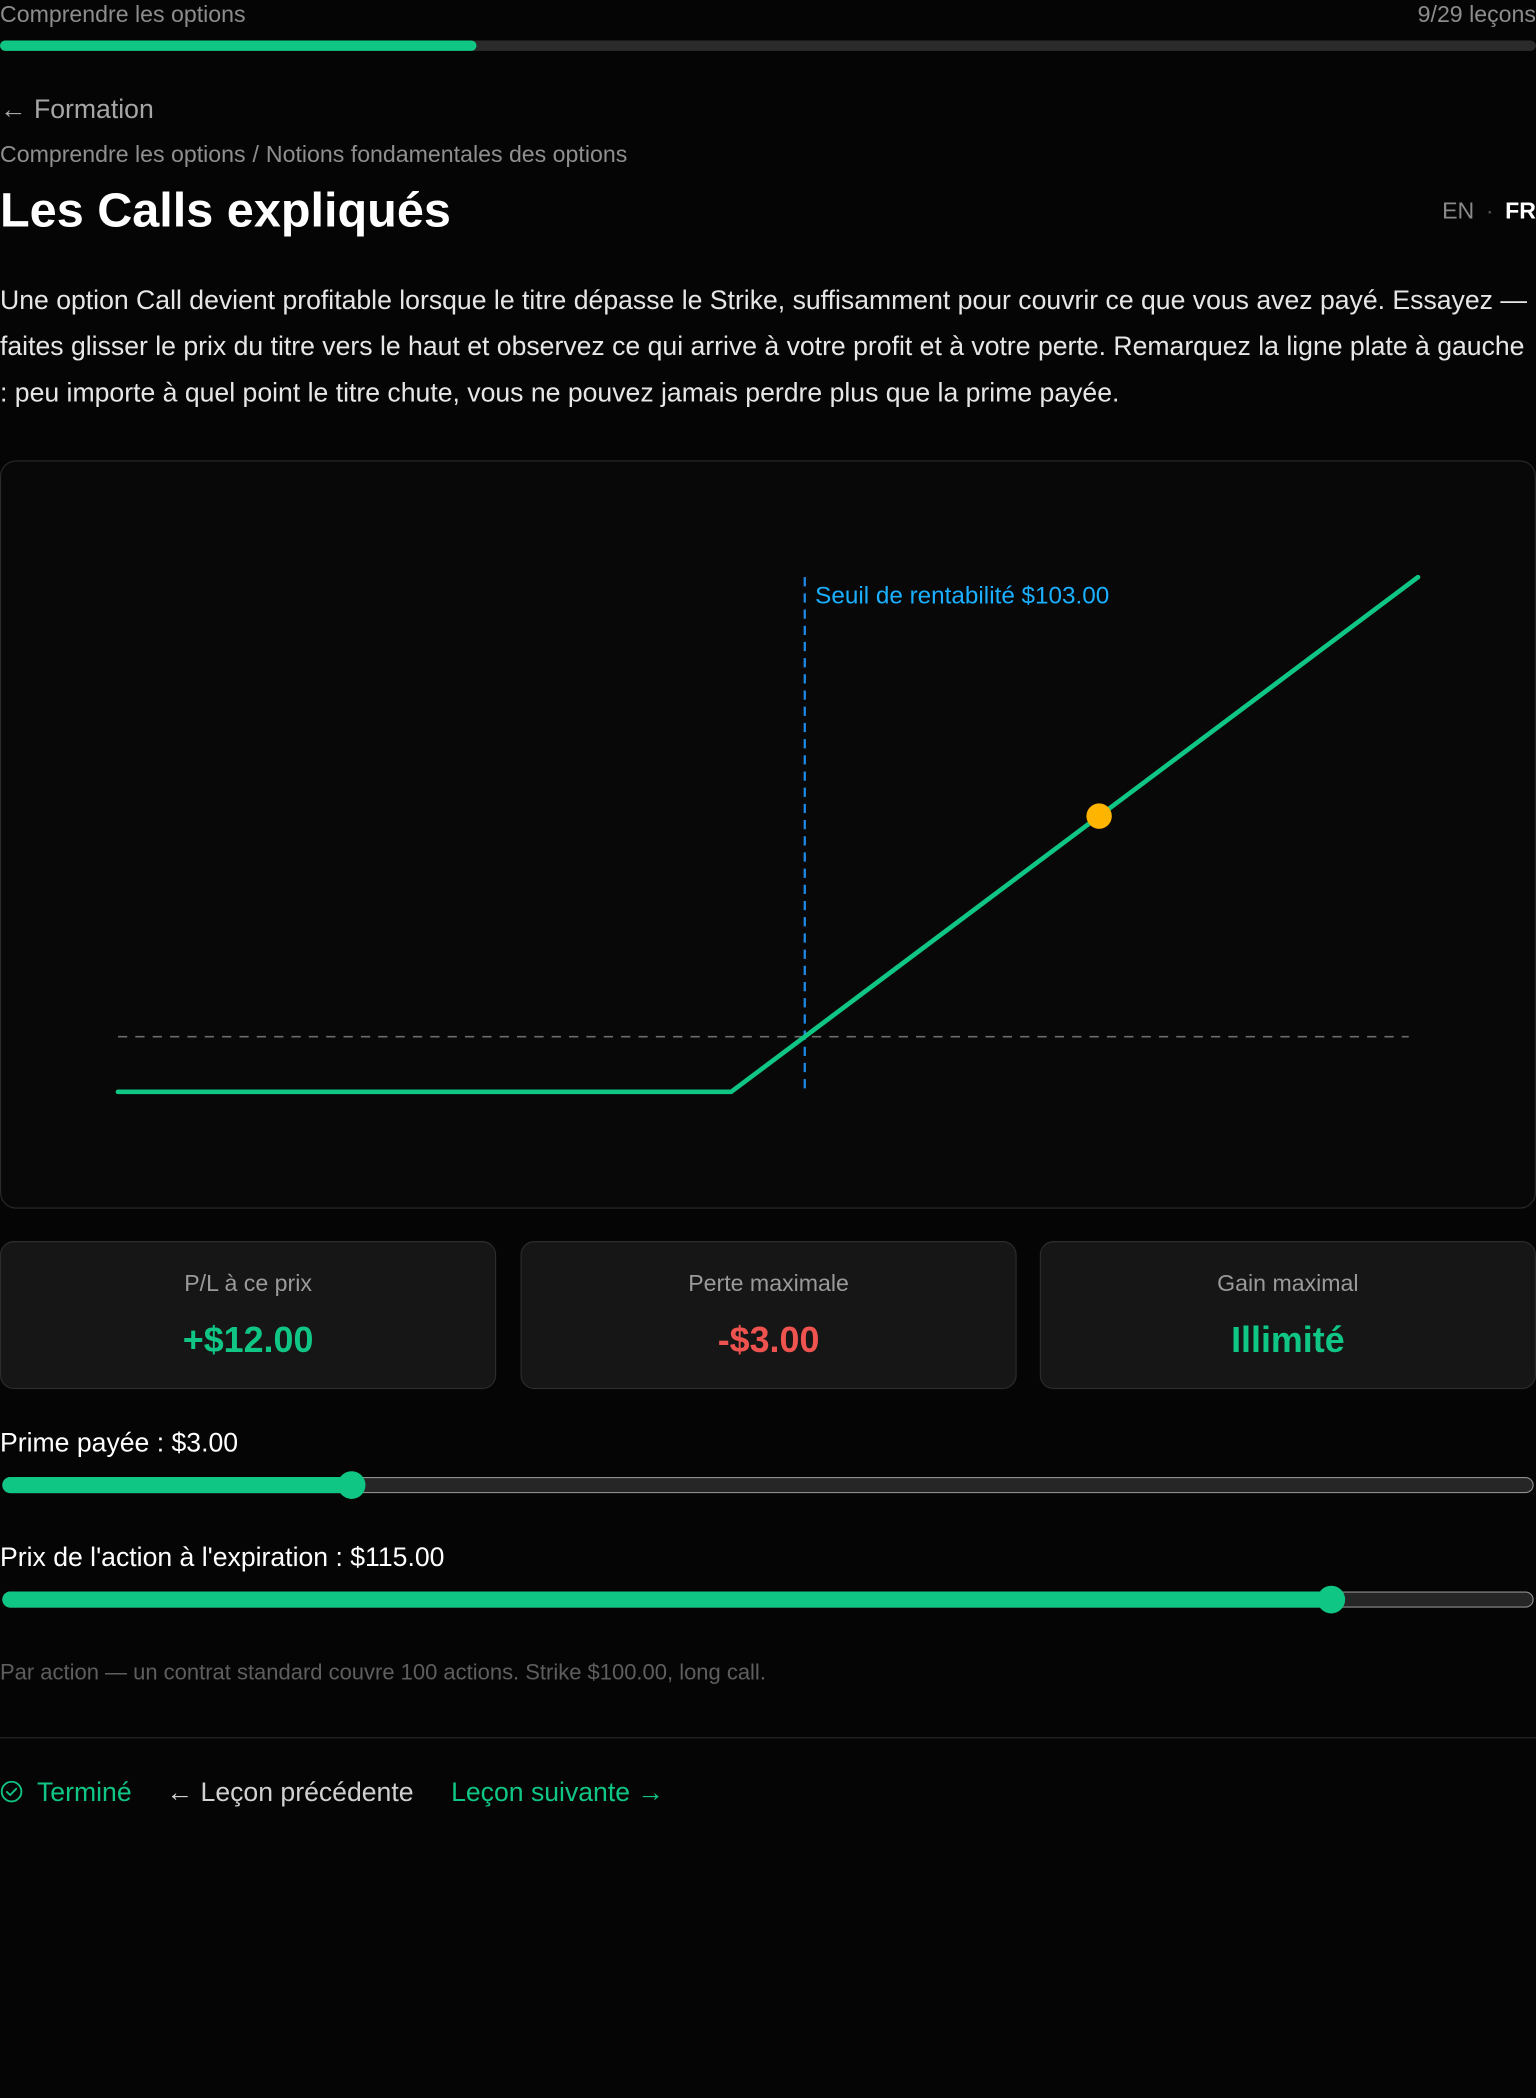  I want to click on max-loss-label: Perte maximale, so click(768, 1284).